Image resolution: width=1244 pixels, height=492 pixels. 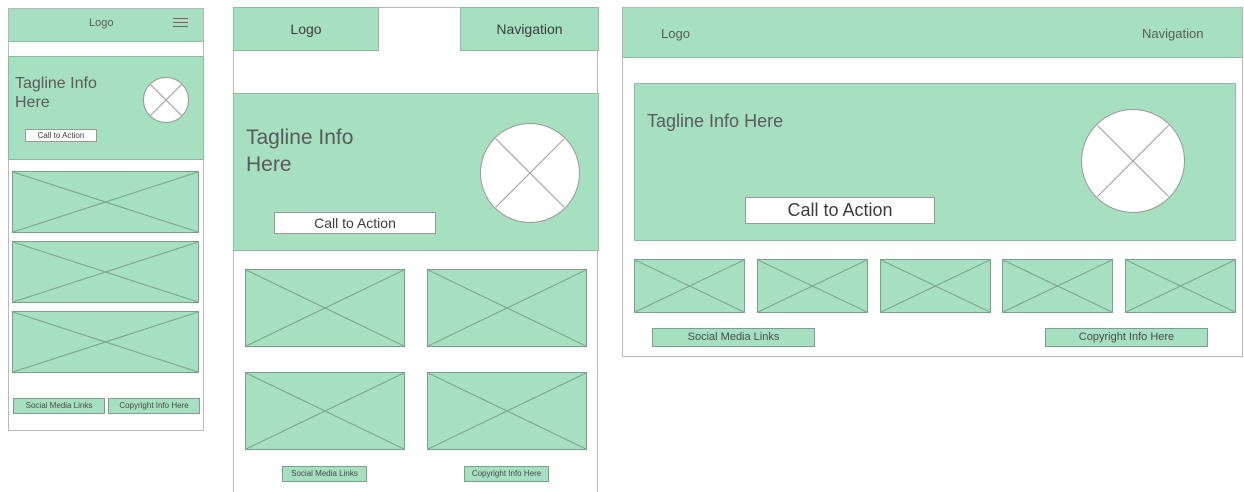 What do you see at coordinates (59, 406) in the screenshot?
I see `mobile-social-links: Social Media Links` at bounding box center [59, 406].